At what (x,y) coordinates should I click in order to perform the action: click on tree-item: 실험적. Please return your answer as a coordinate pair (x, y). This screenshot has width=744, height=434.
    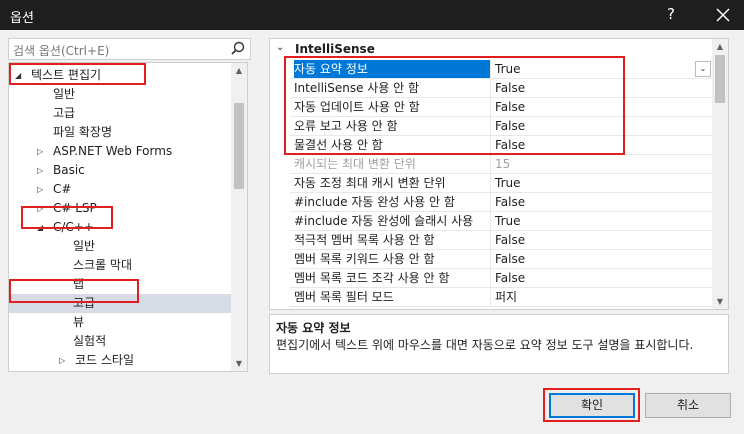
    Looking at the image, I should click on (120, 341).